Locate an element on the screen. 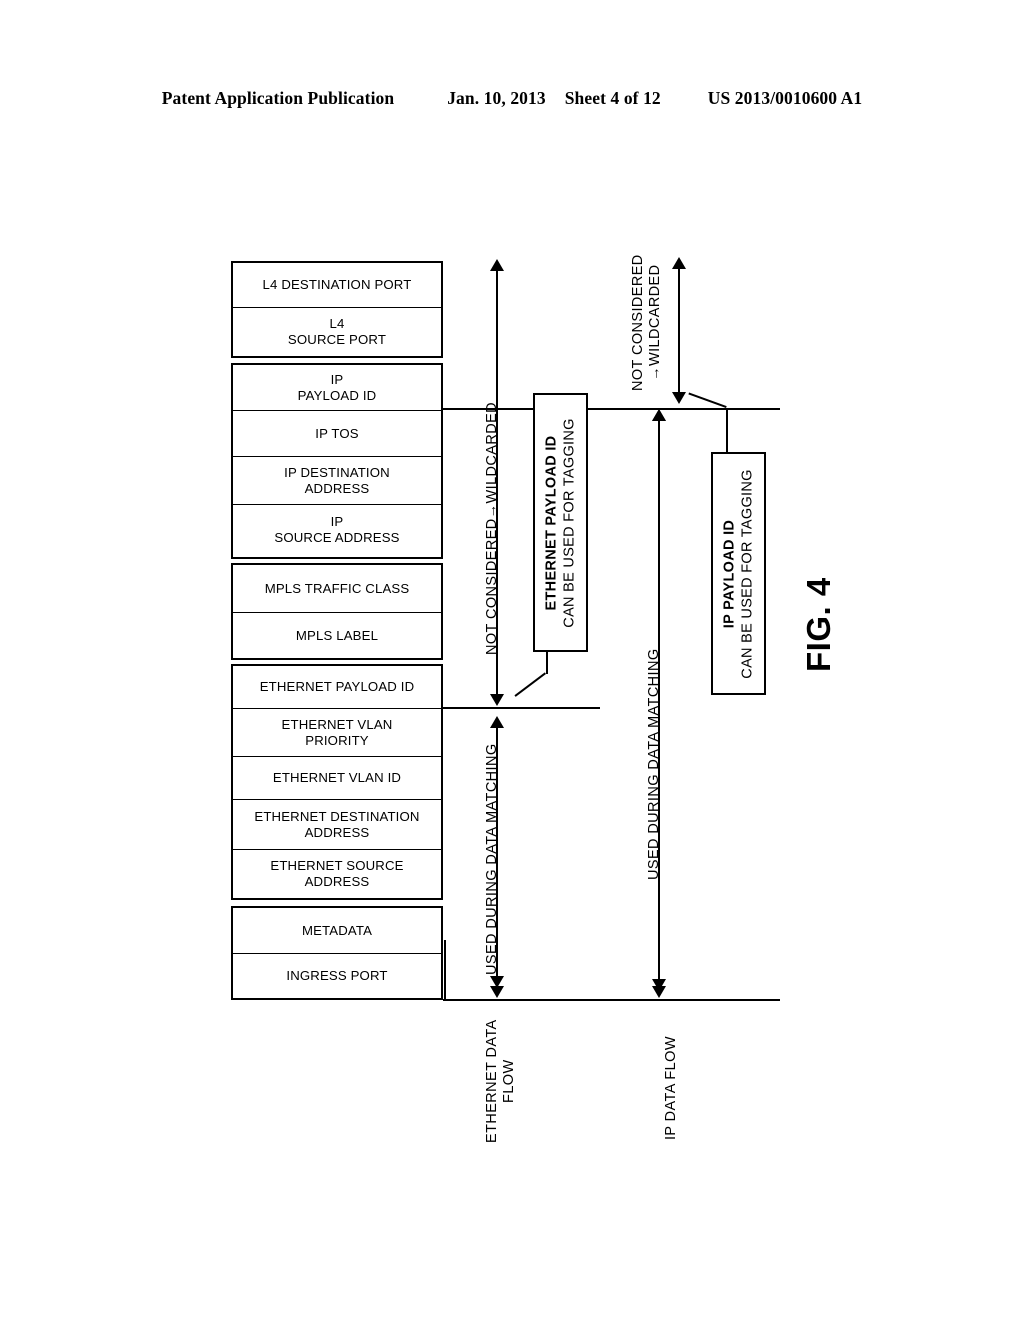  field-label: ETHERNET VLAN ID is located at coordinates (337, 778).